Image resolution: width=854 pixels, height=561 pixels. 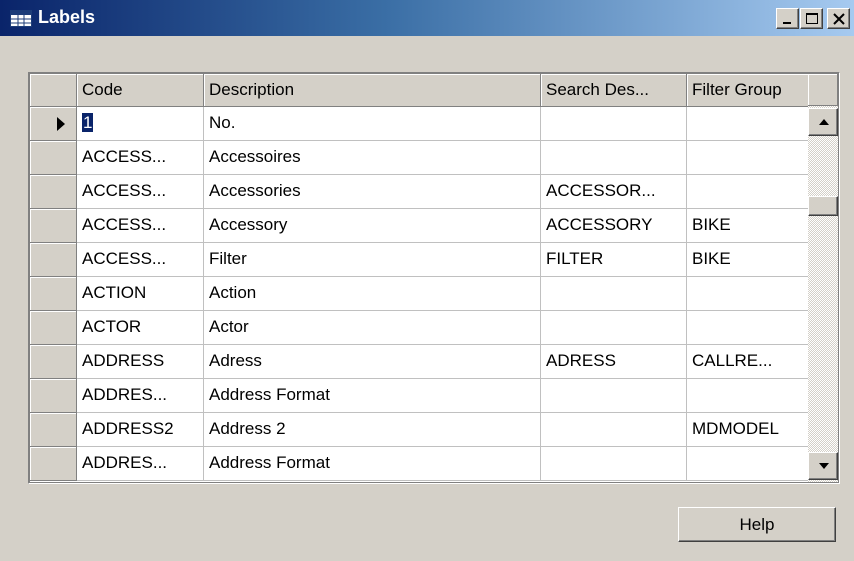 I want to click on table-row: ACCESS... Accessory ACCESSORY BIKE, so click(x=419, y=225).